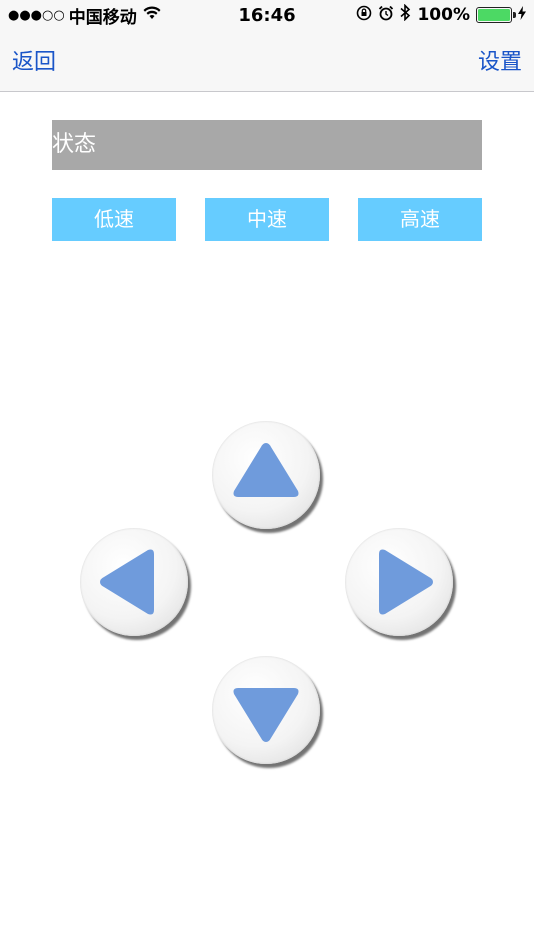 The width and height of the screenshot is (534, 950). What do you see at coordinates (267, 145) in the screenshot?
I see `status-display: 状态` at bounding box center [267, 145].